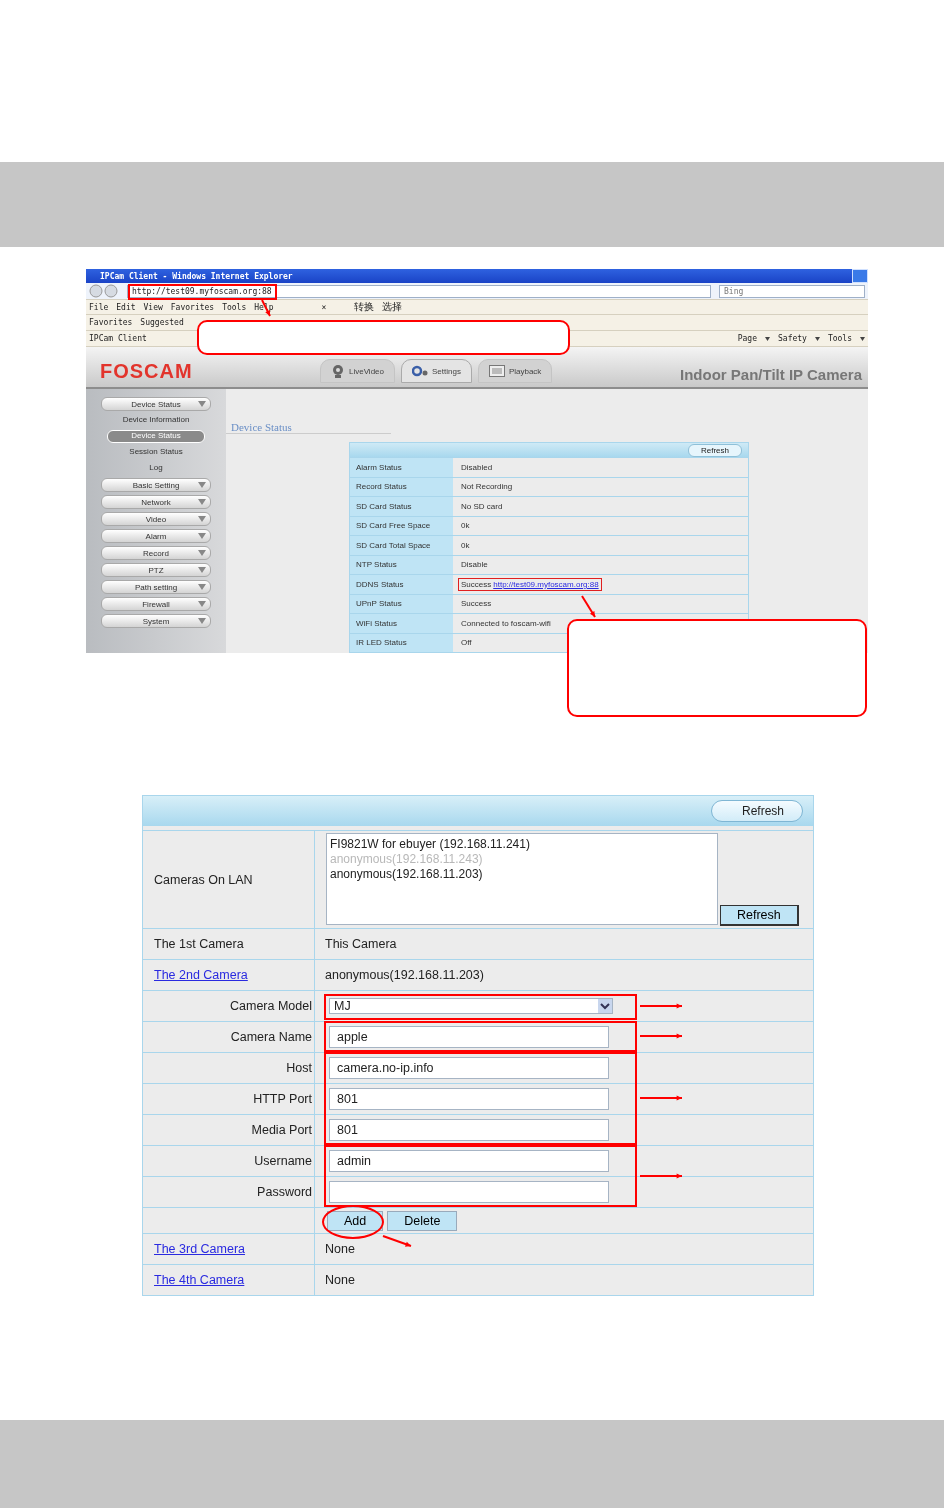  What do you see at coordinates (156, 420) in the screenshot?
I see `sidebar-subitem: Device Information` at bounding box center [156, 420].